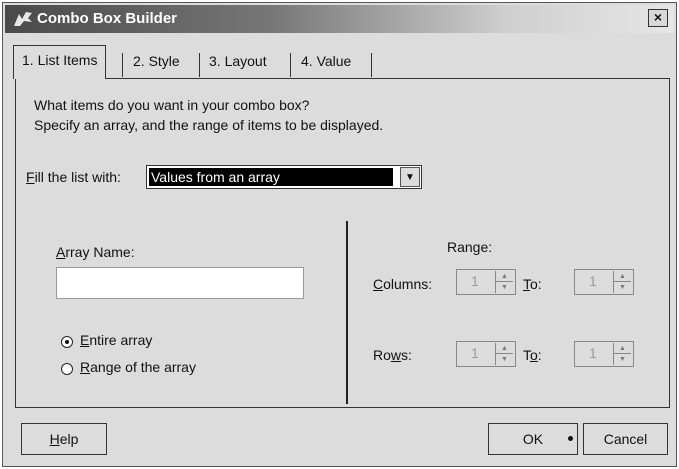 The image size is (679, 469). Describe the element at coordinates (486, 354) in the screenshot. I see `rows-from-spinner: 1 ▲ ▼` at that location.